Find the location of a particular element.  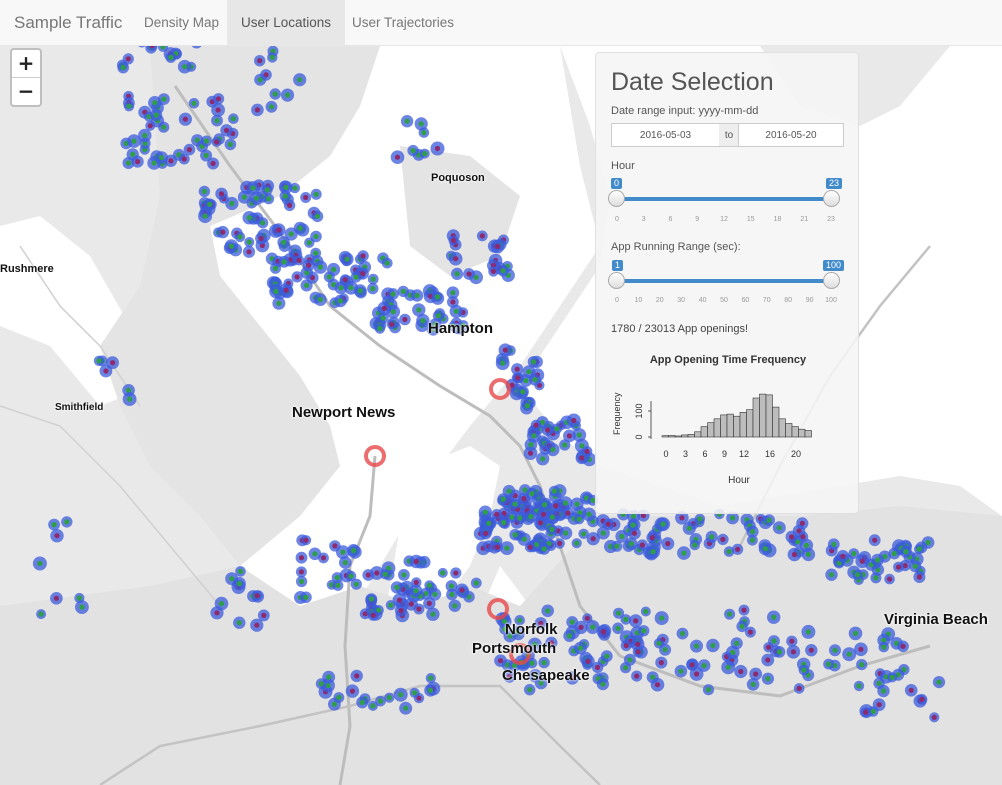

tab-user-locations: User Locations is located at coordinates (286, 22).